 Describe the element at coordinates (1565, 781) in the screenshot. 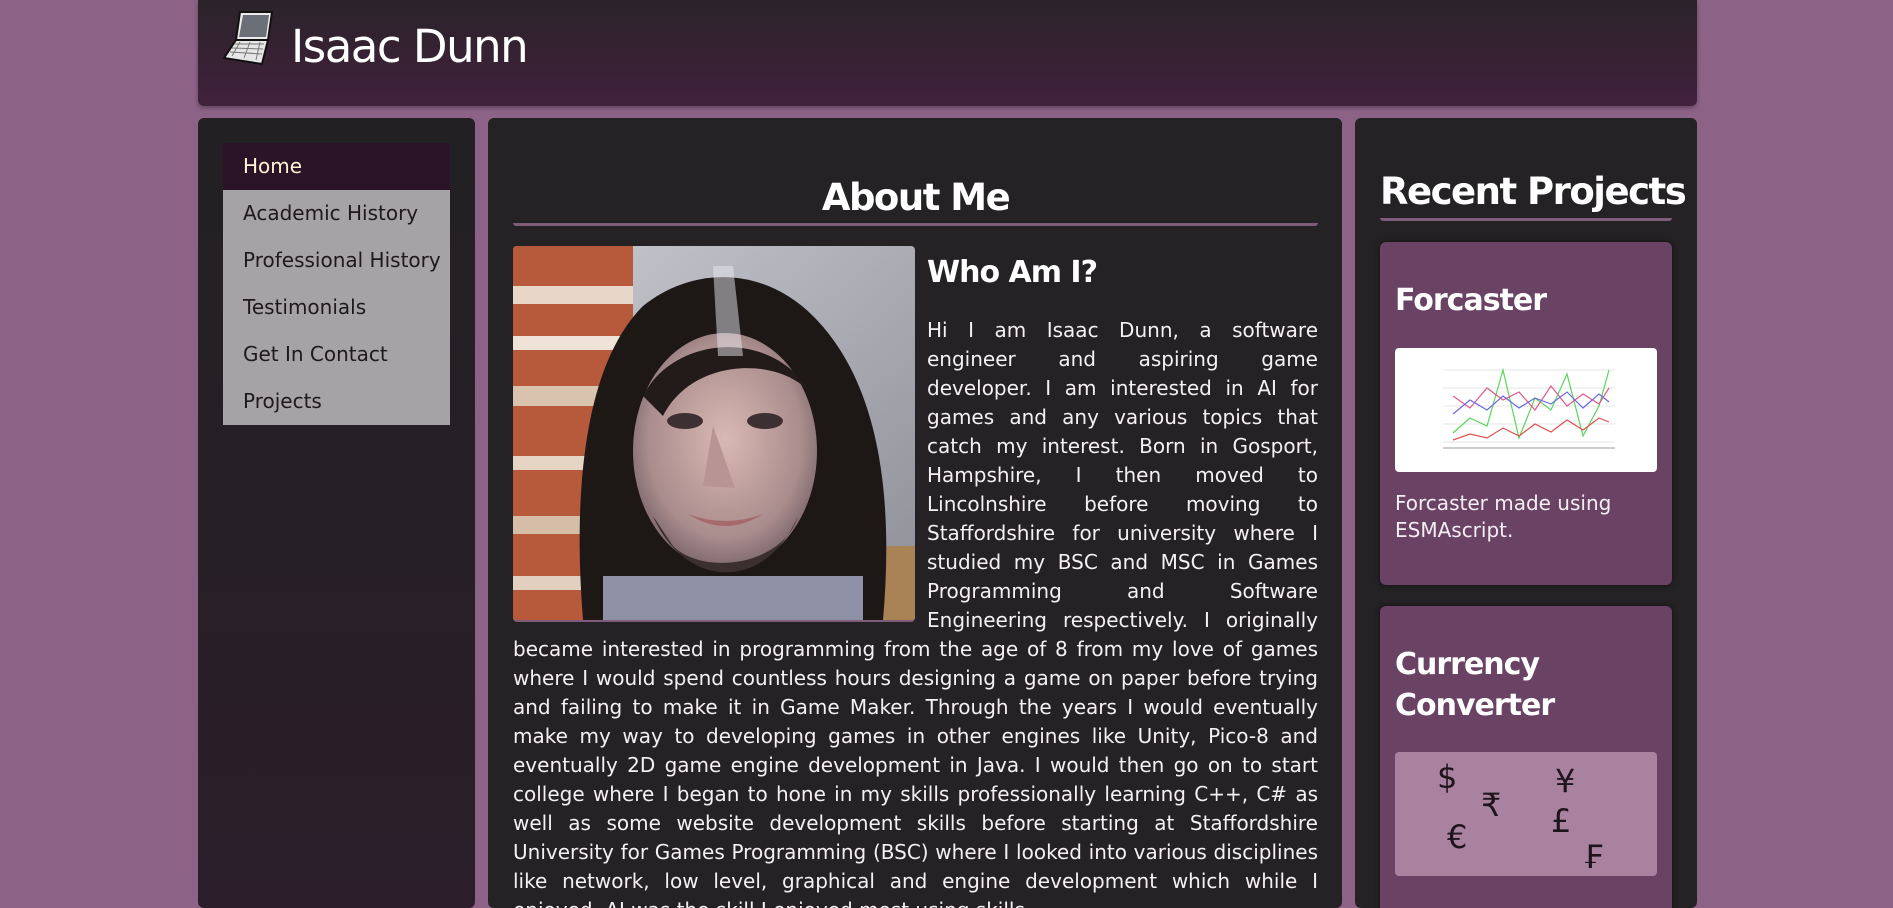

I see `yen-symbol: ¥` at that location.